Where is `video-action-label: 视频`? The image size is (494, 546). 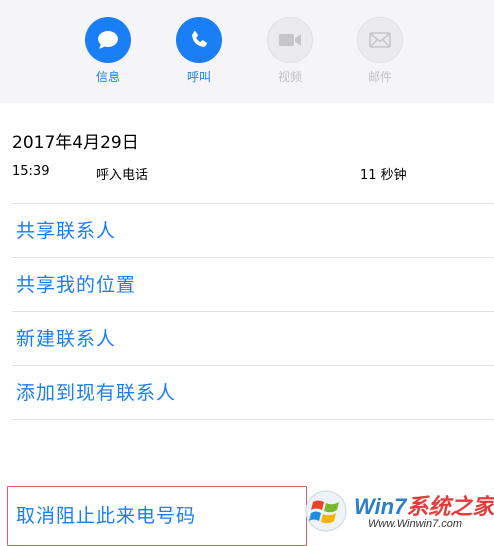
video-action-label: 视频 is located at coordinates (289, 77).